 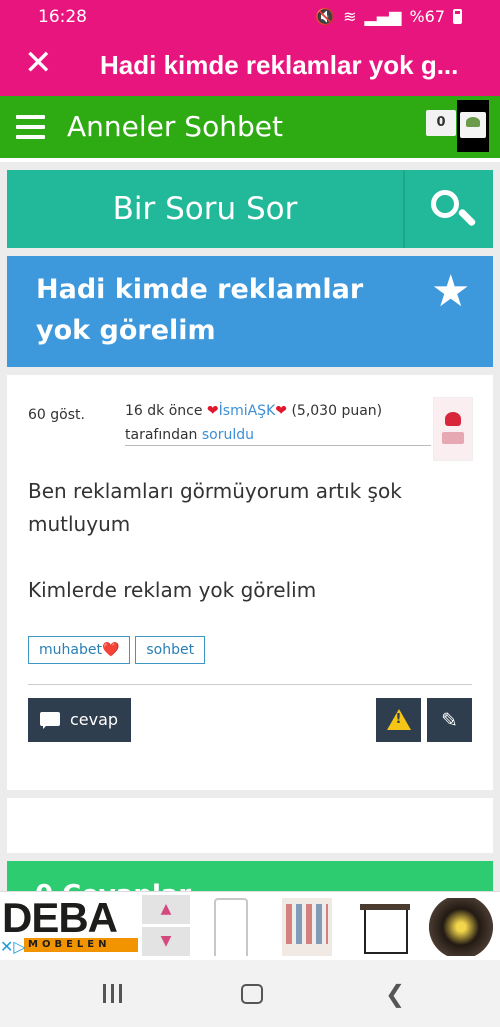 I want to click on comment-icon, so click(x=50, y=720).